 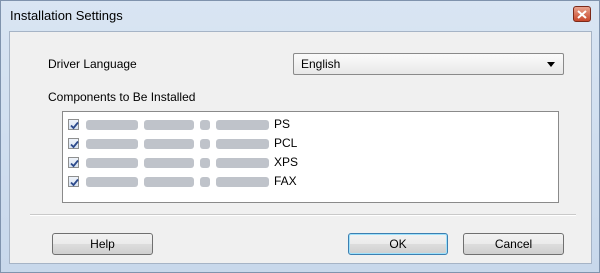 What do you see at coordinates (286, 143) in the screenshot?
I see `component-name: PCL` at bounding box center [286, 143].